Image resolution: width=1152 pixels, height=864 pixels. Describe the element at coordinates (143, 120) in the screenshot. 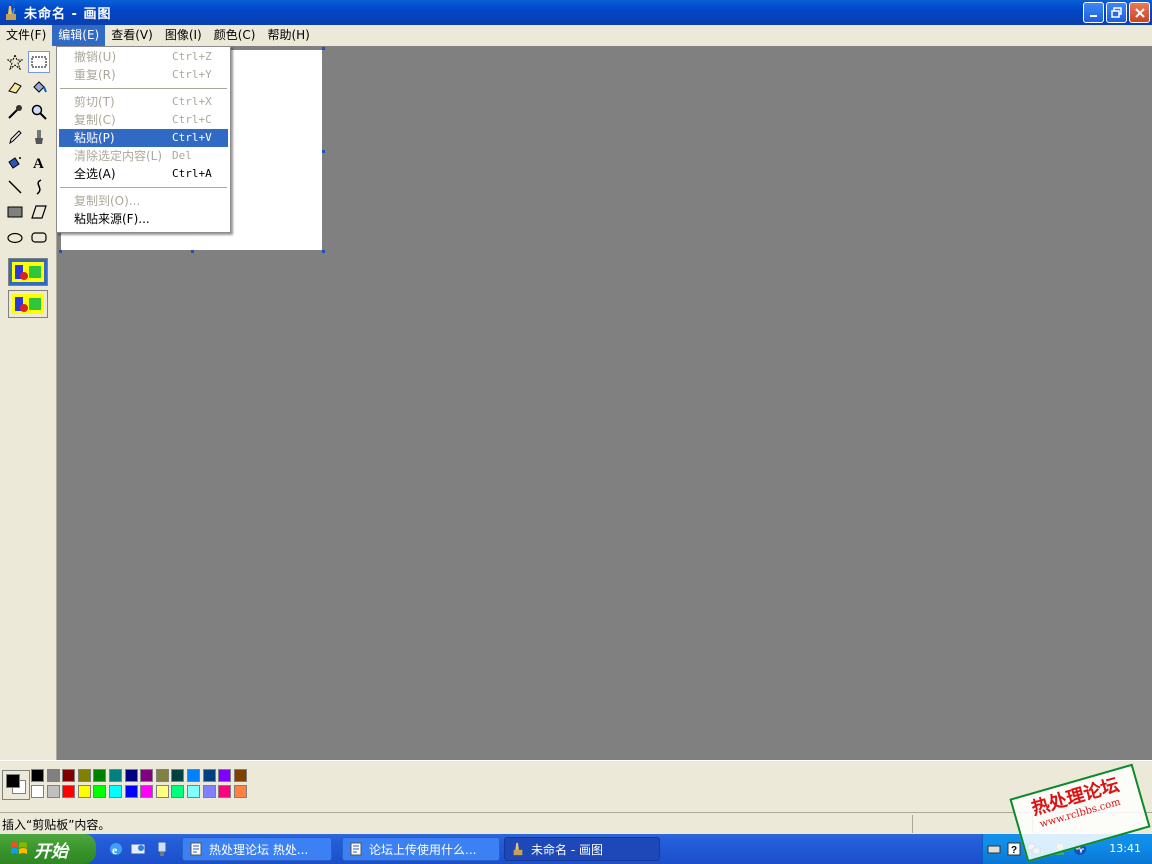

I see `menu-copy: 复制(C) Ctrl+C` at that location.